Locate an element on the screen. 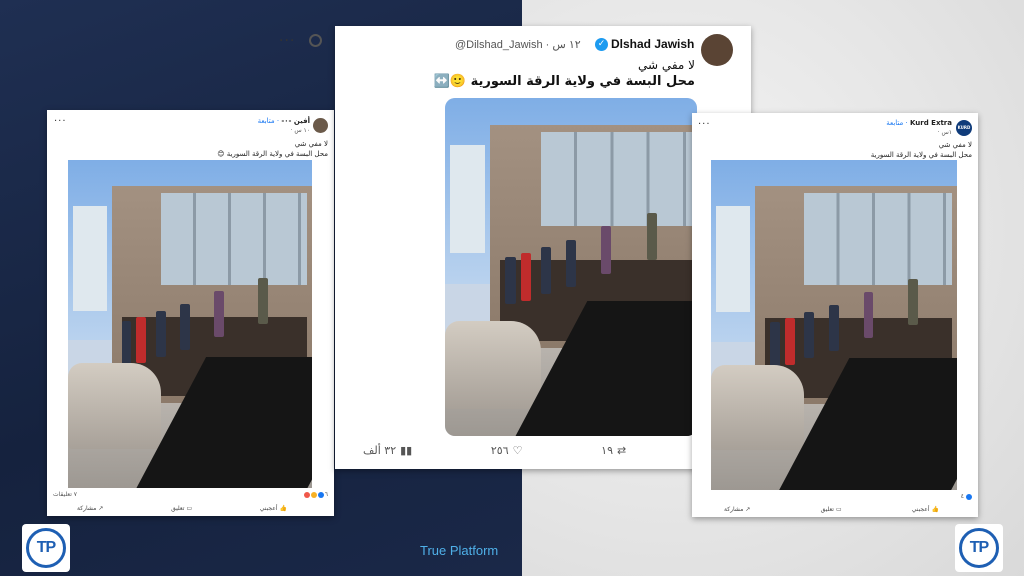 This screenshot has width=1024, height=576. reactions-row: ٤ is located at coordinates (966, 496).